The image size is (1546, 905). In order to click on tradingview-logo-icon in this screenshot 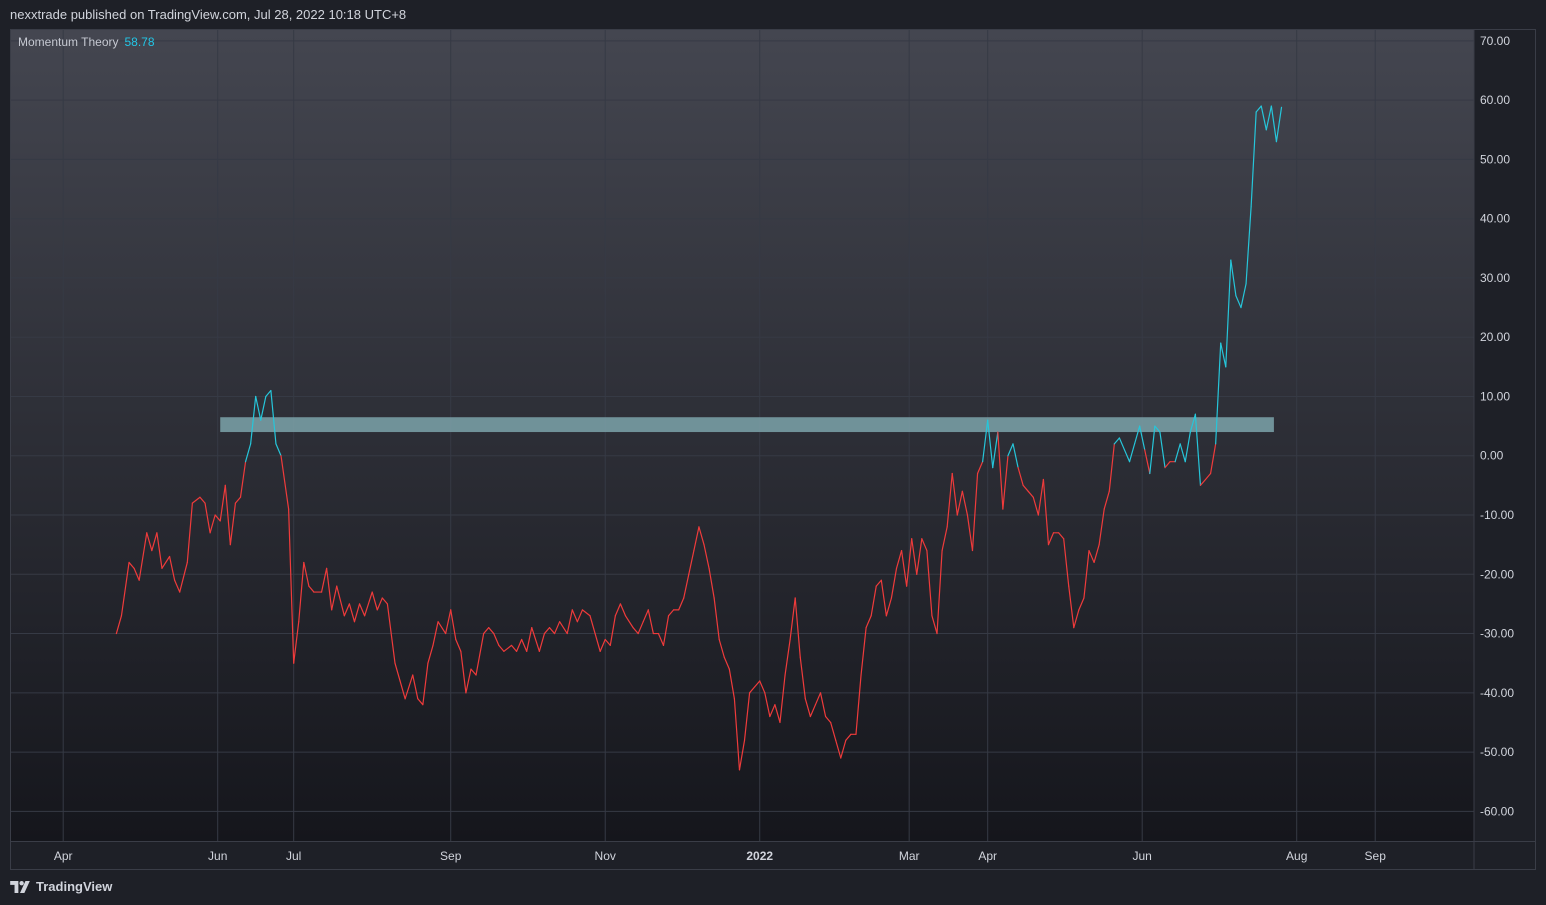, I will do `click(20, 886)`.